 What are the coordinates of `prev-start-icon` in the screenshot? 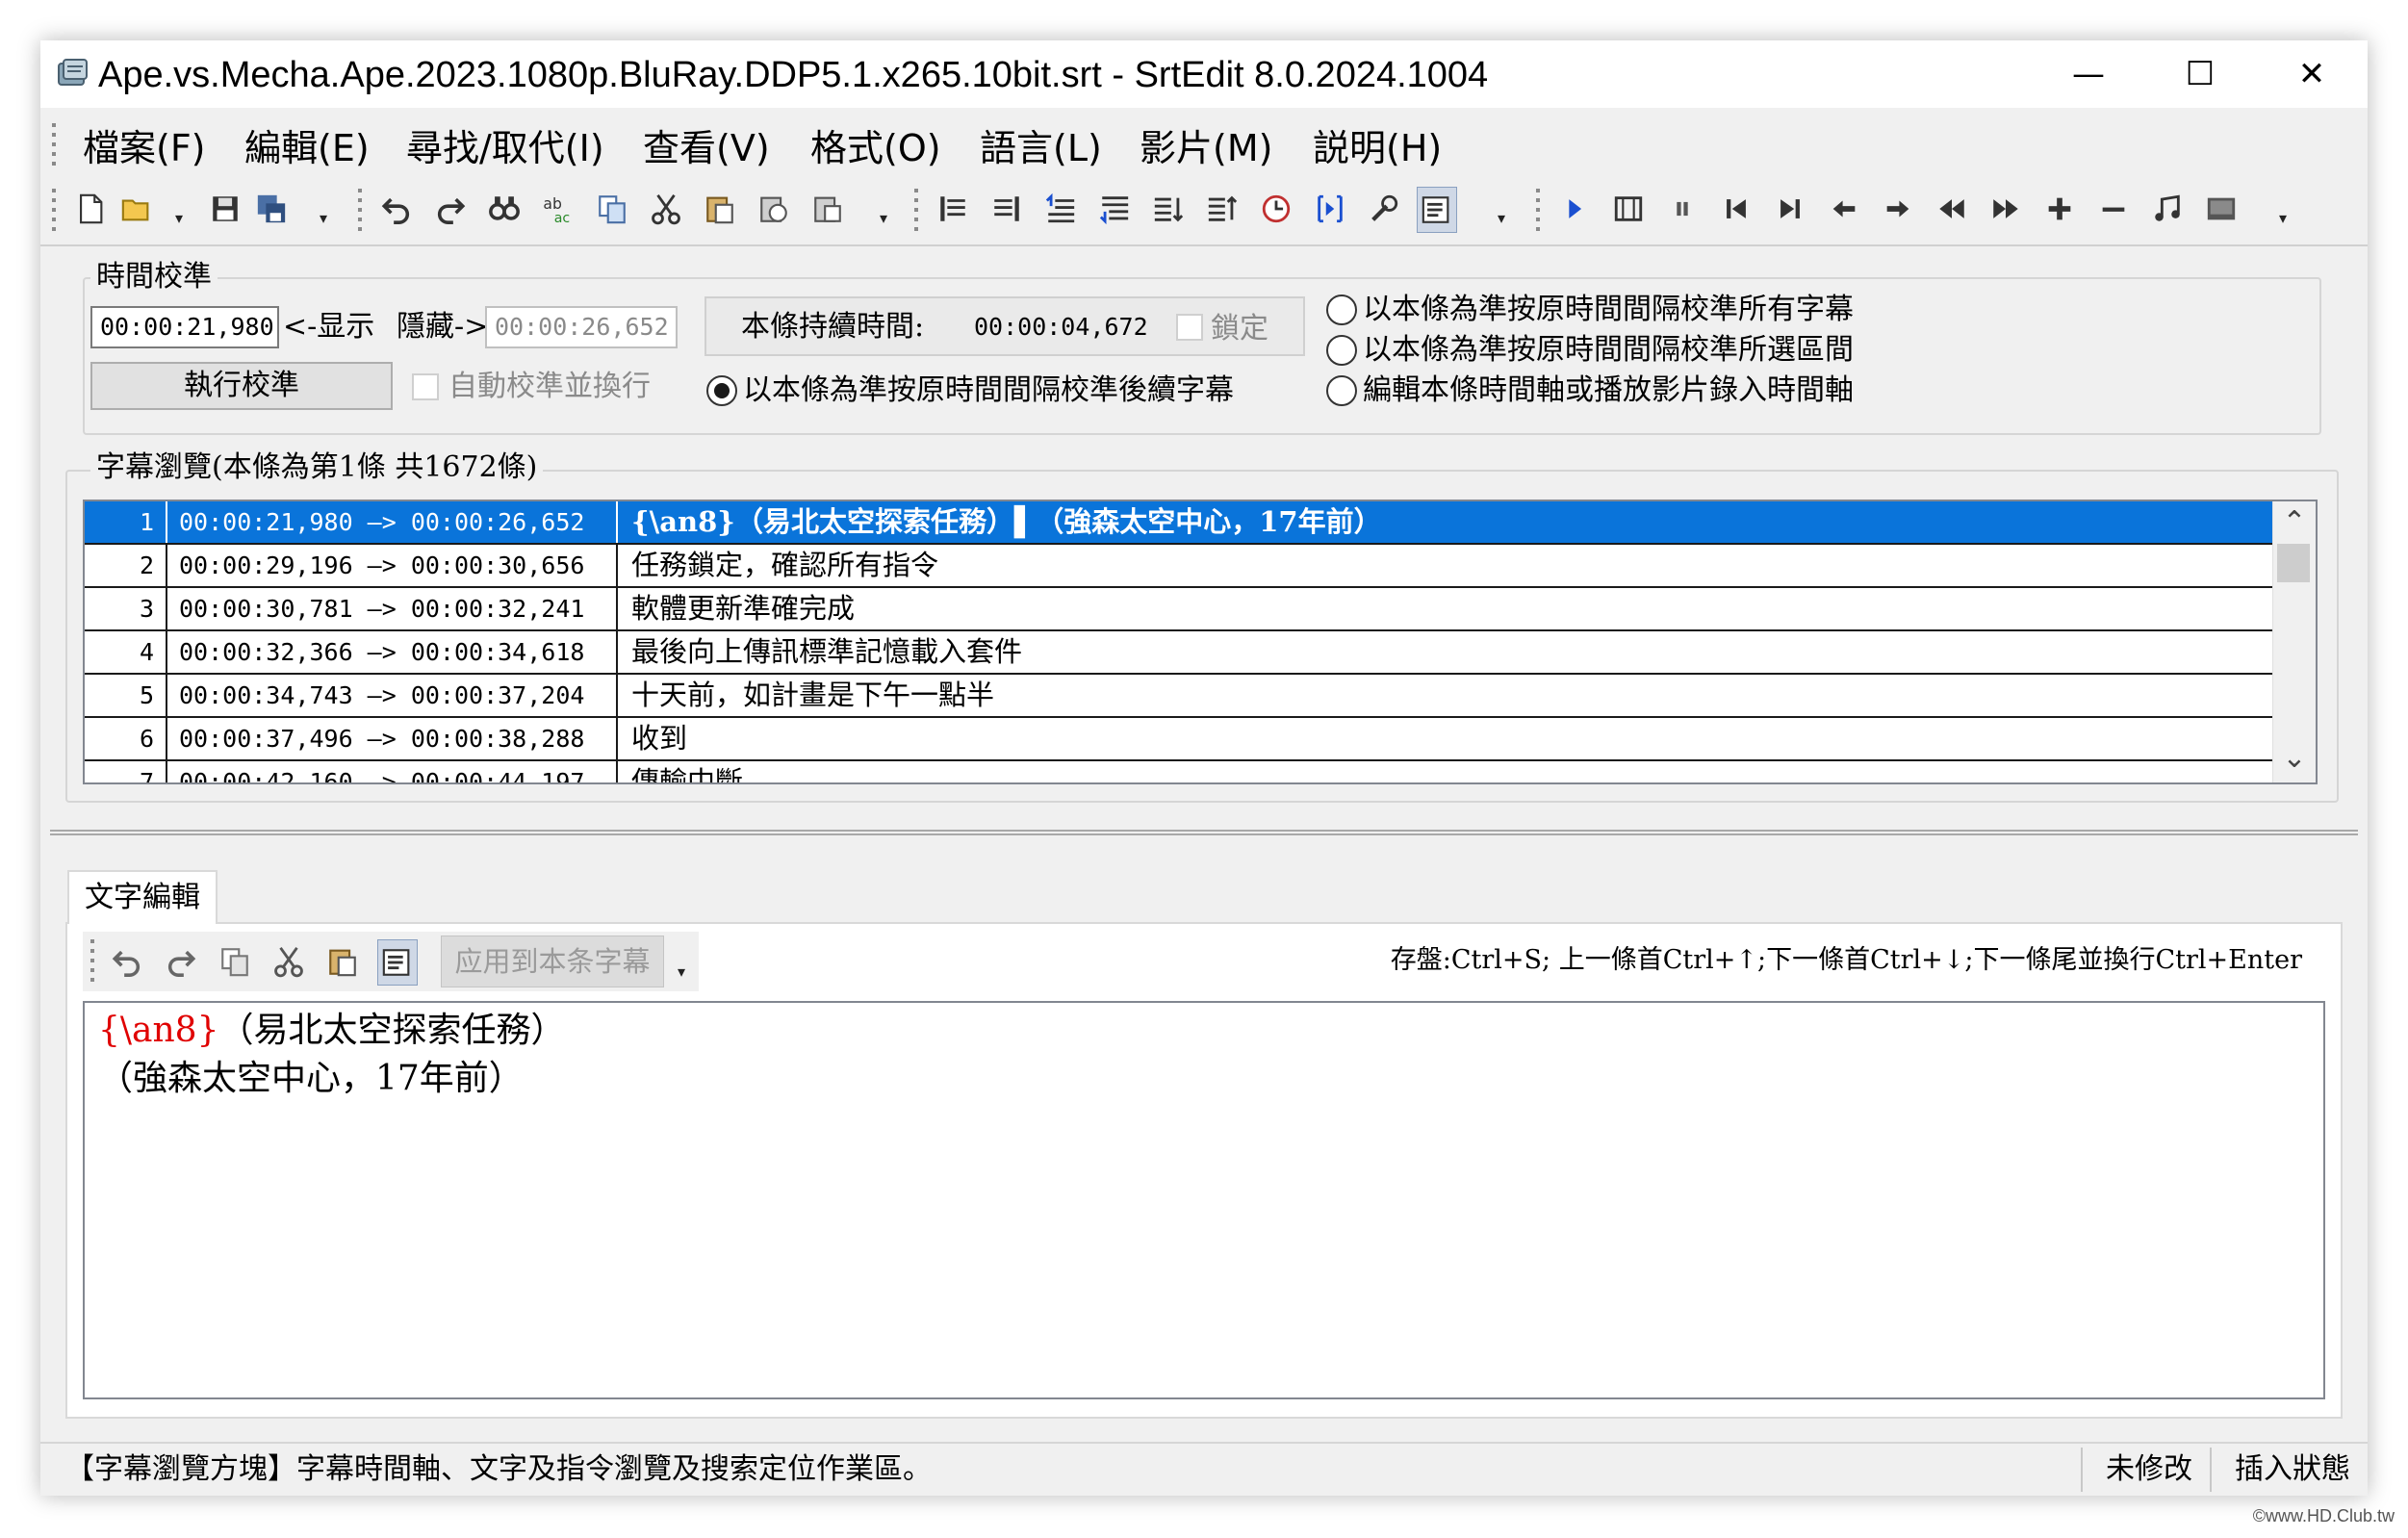 It's located at (1736, 209).